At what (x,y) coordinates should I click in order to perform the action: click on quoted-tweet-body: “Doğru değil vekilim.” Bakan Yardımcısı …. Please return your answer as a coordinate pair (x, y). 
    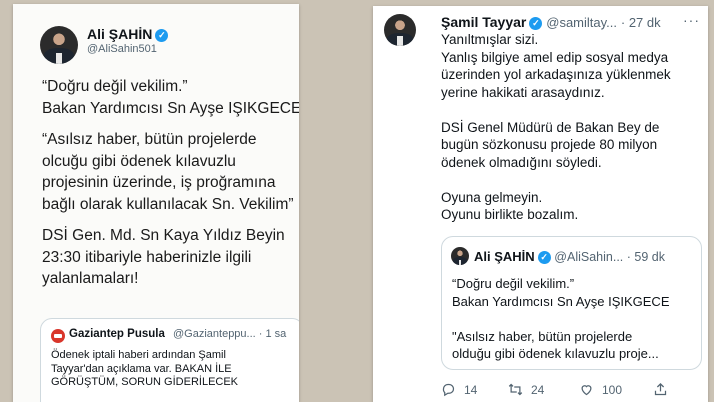
    Looking at the image, I should click on (574, 322).